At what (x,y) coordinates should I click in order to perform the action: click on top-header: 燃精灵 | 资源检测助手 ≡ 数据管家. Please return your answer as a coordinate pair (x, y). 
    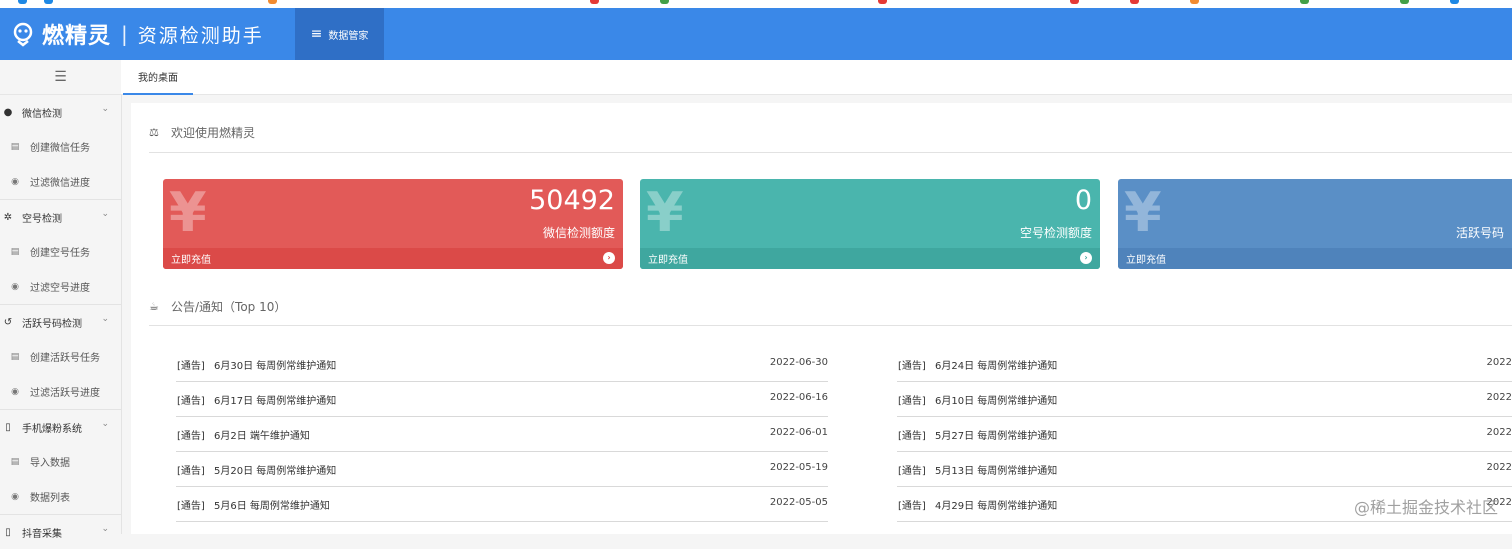
    Looking at the image, I should click on (756, 34).